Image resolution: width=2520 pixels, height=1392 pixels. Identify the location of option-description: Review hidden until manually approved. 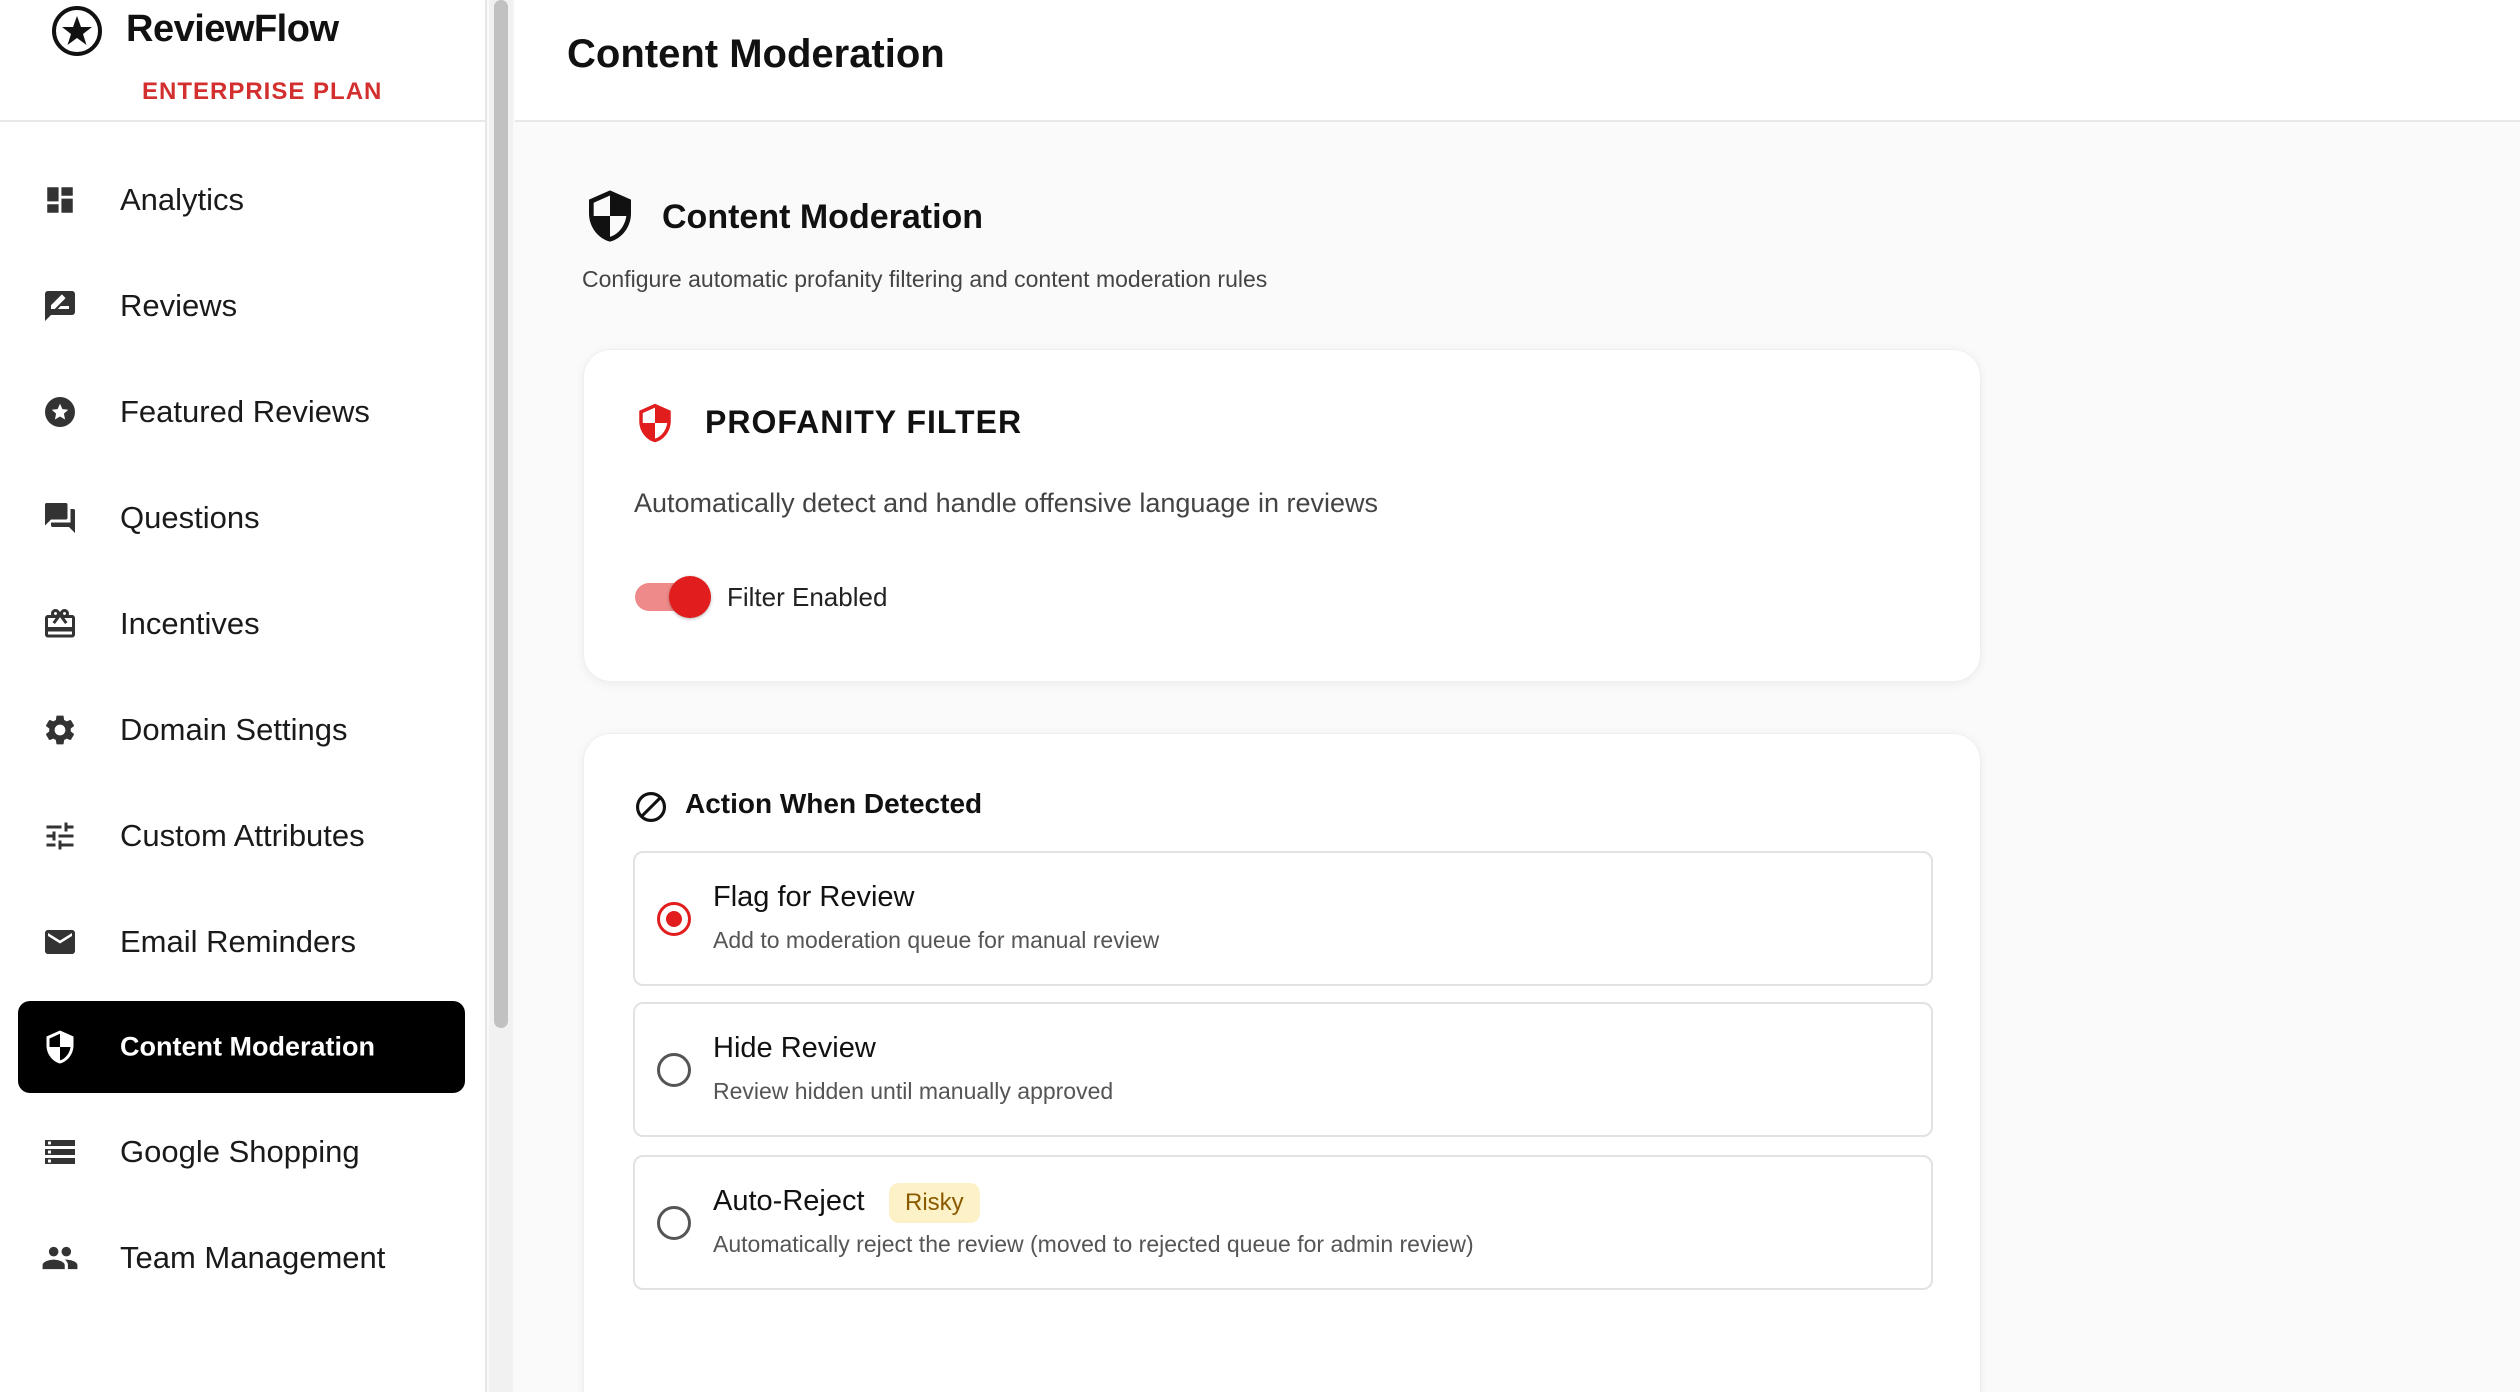
(913, 1091).